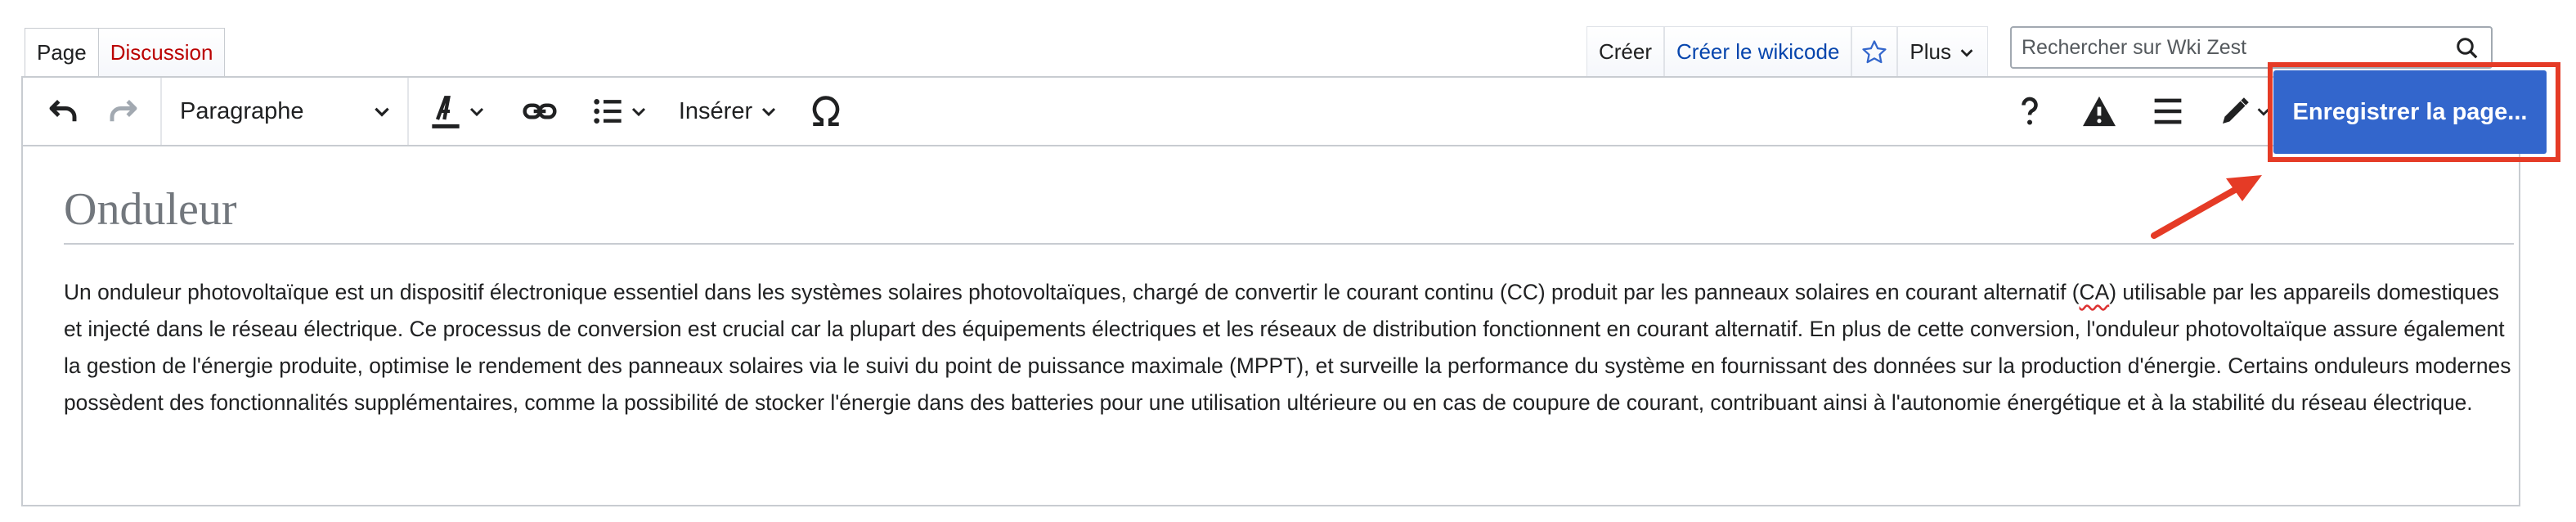 The width and height of the screenshot is (2576, 522). Describe the element at coordinates (2134, 47) in the screenshot. I see `search-placeholder: Rechercher sur Wki Zest` at that location.